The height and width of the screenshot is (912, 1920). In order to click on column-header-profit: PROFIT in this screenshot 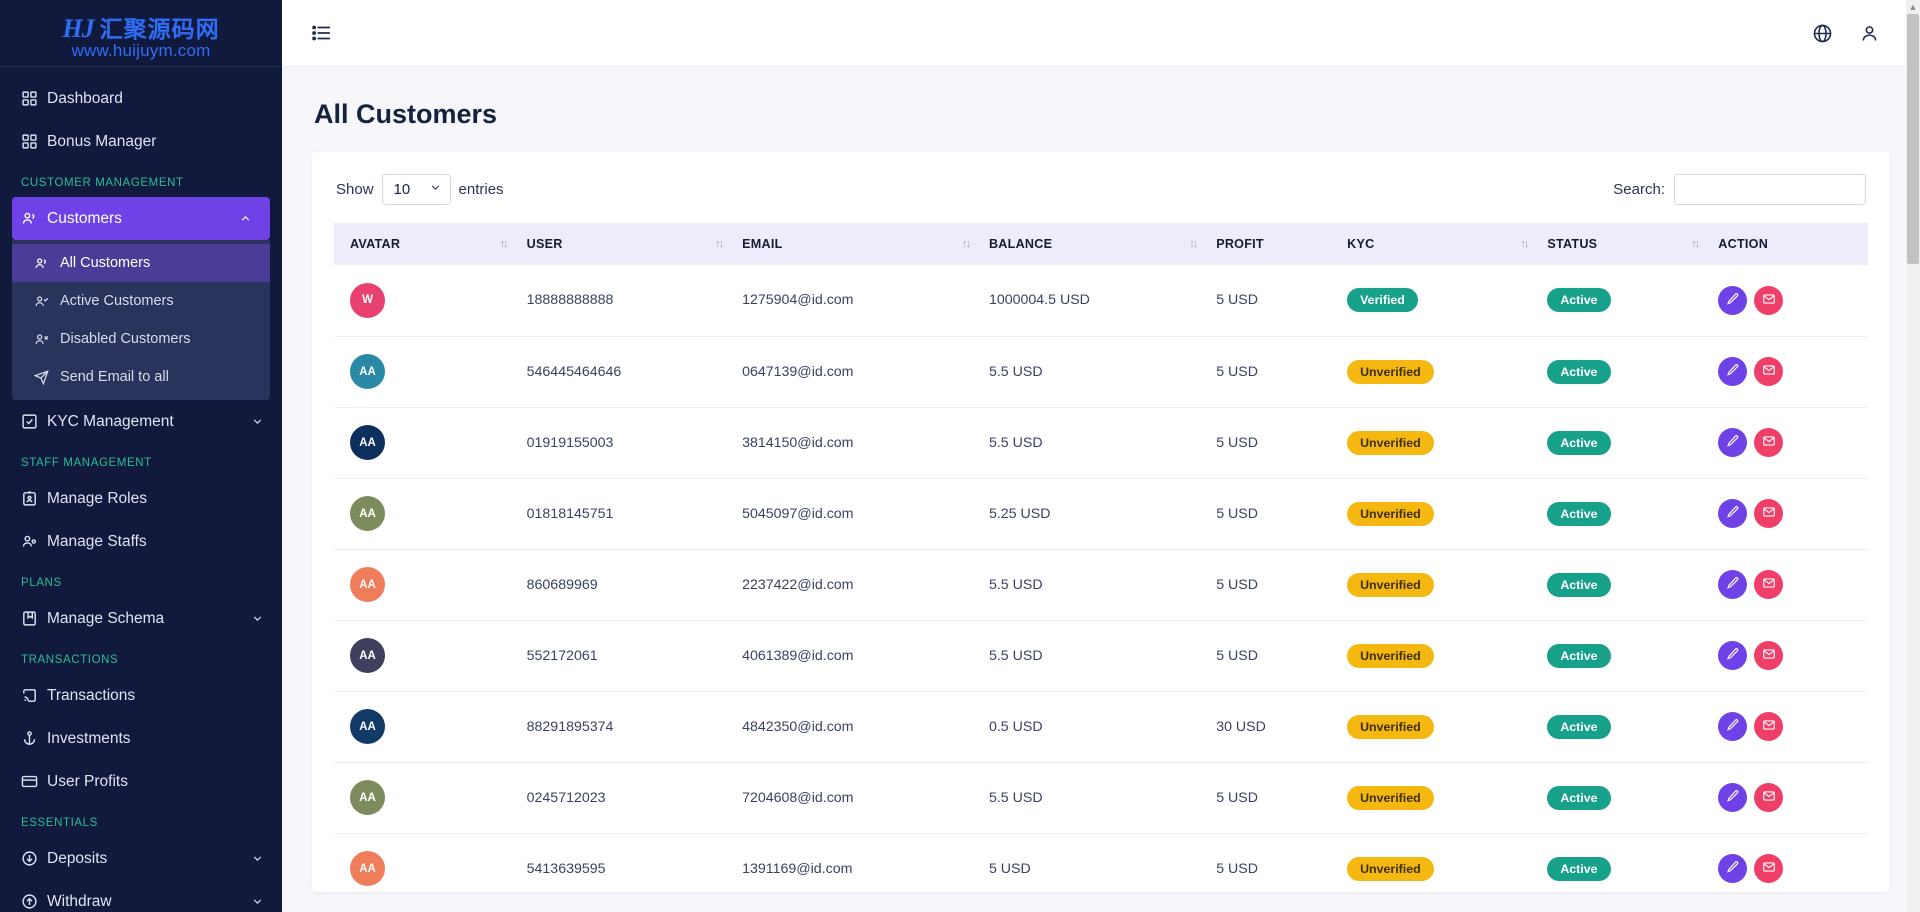, I will do `click(1272, 244)`.